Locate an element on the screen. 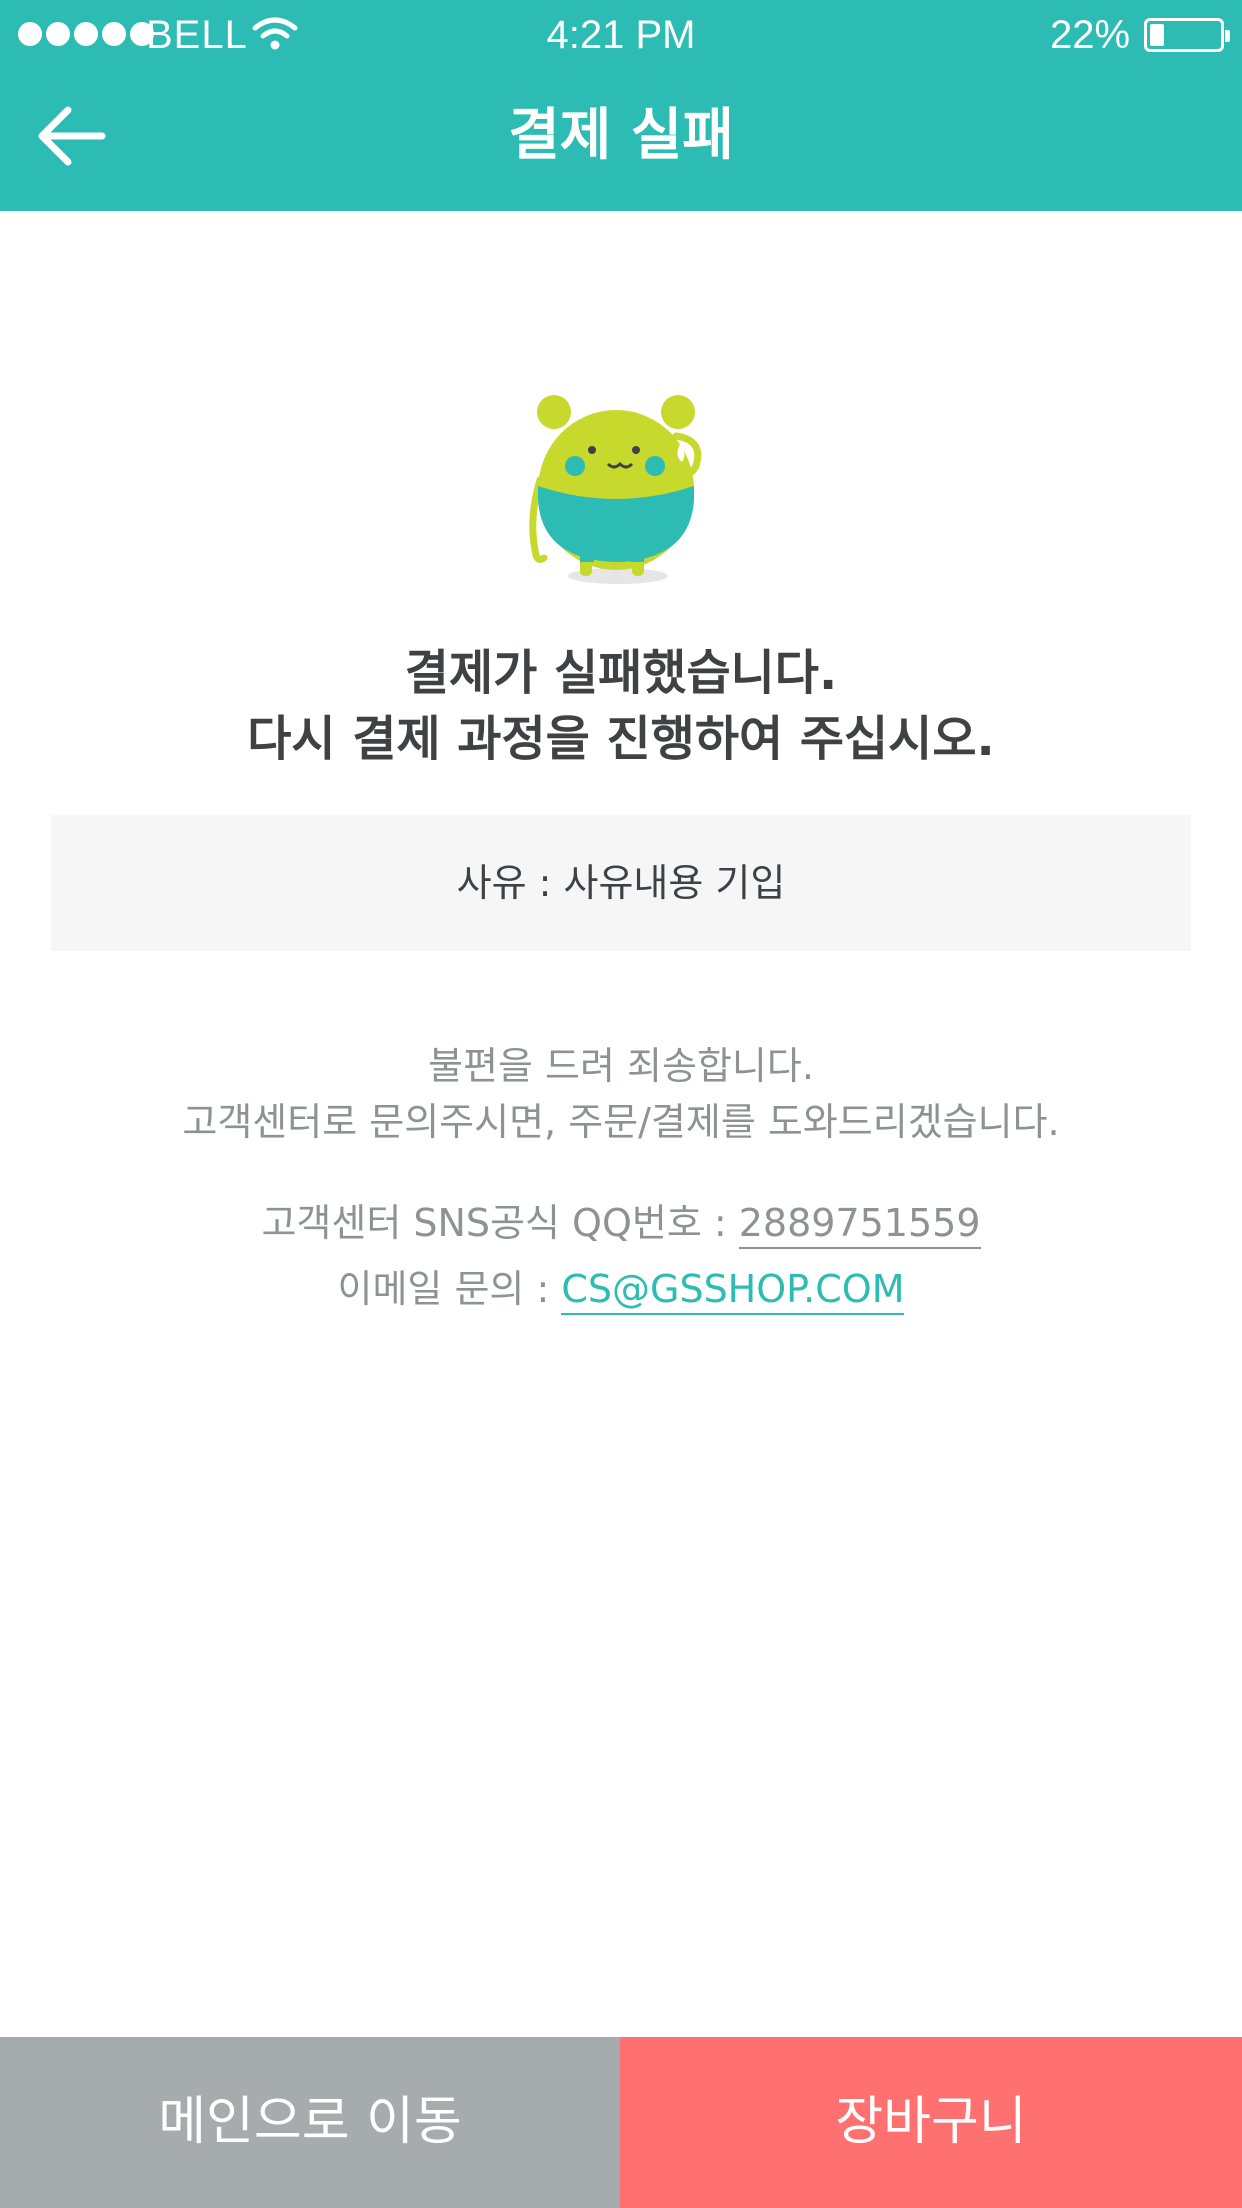 This screenshot has width=1242, height=2208. email-contact: 이메일 문의 : CS@GSSHOP.COM is located at coordinates (621, 1286).